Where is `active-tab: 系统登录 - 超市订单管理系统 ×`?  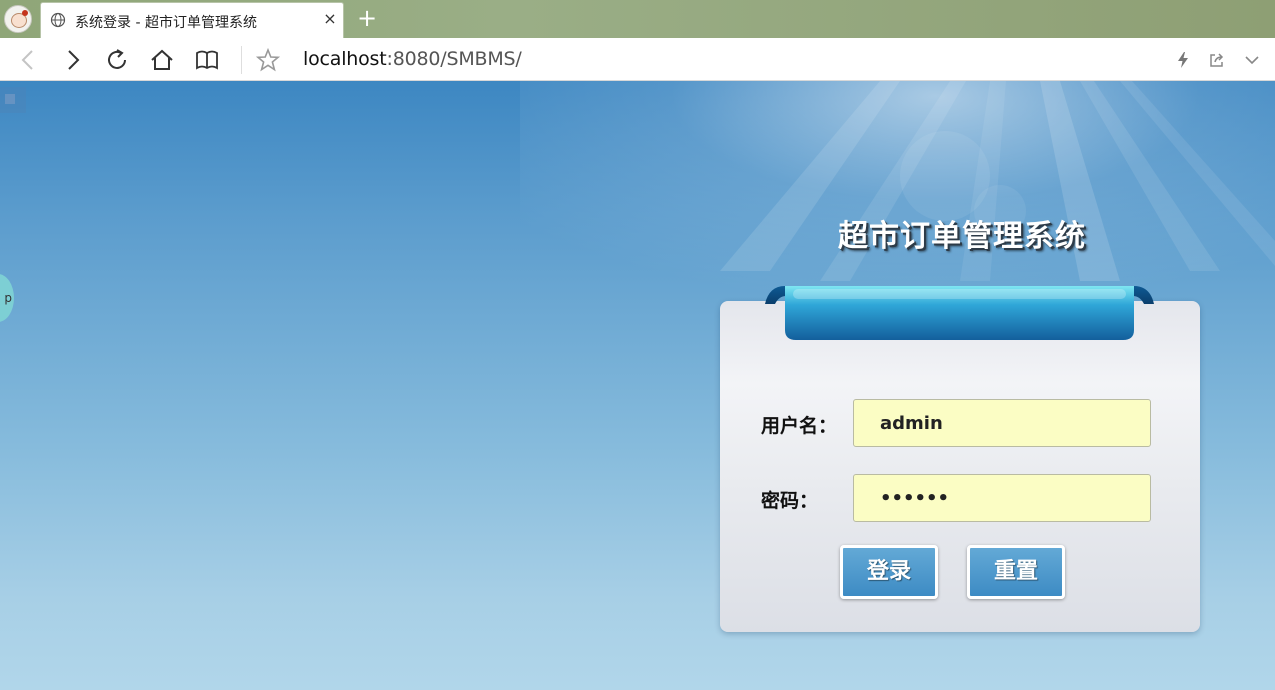
active-tab: 系统登录 - 超市订单管理系统 × is located at coordinates (192, 20).